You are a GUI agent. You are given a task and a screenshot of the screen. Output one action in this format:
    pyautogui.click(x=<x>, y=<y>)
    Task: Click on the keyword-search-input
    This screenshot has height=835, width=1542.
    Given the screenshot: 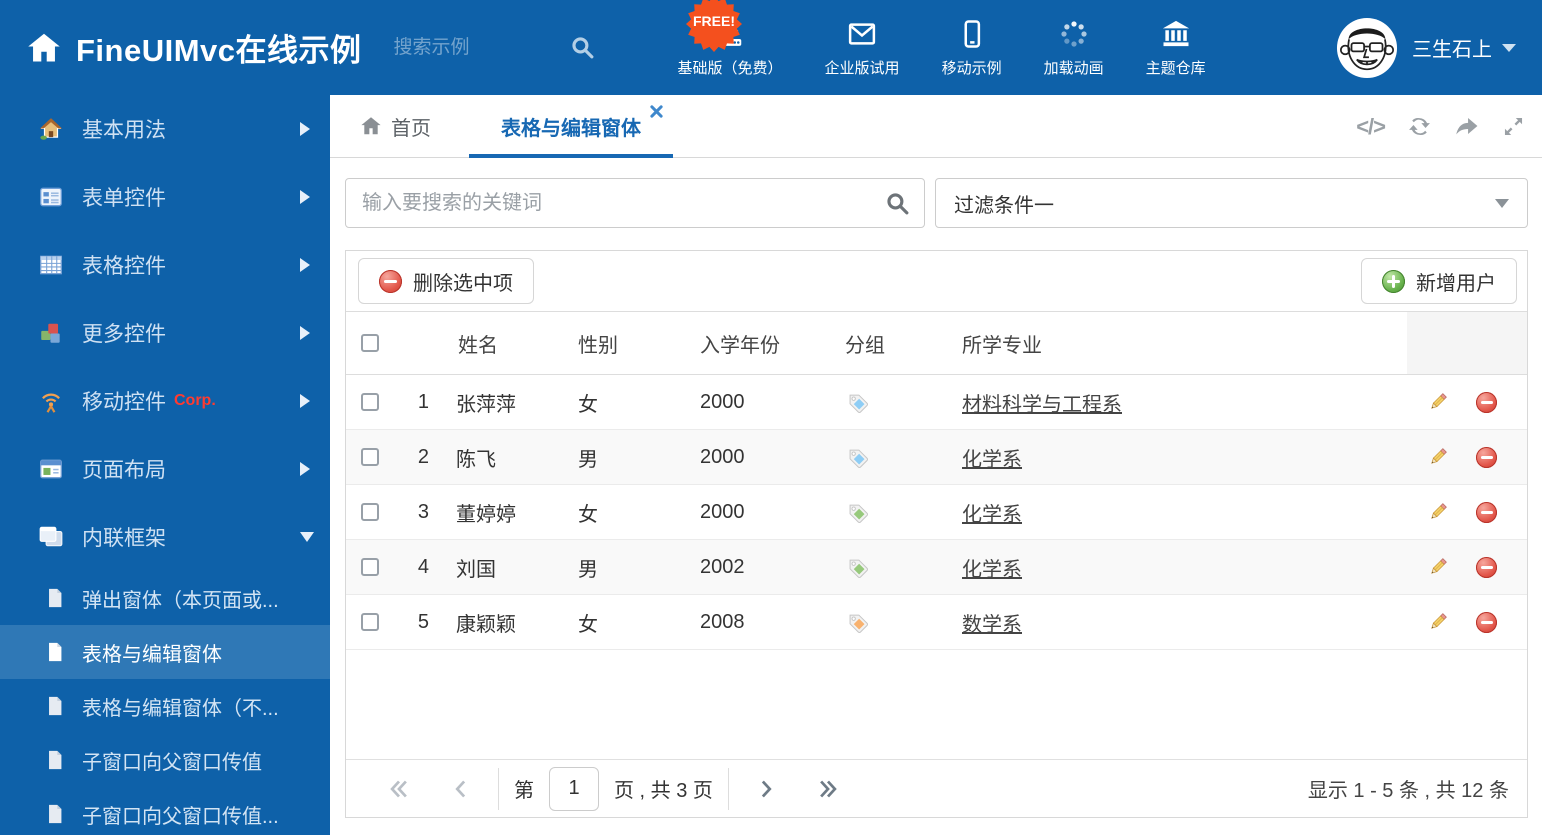 What is the action you would take?
    pyautogui.click(x=623, y=203)
    